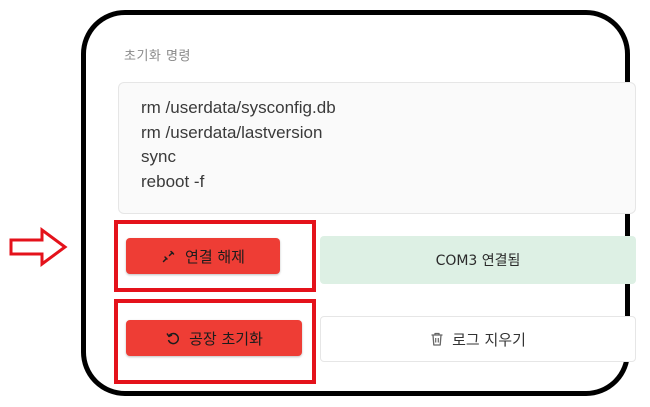  Describe the element at coordinates (215, 256) in the screenshot. I see `highlight-box-disconnect` at that location.